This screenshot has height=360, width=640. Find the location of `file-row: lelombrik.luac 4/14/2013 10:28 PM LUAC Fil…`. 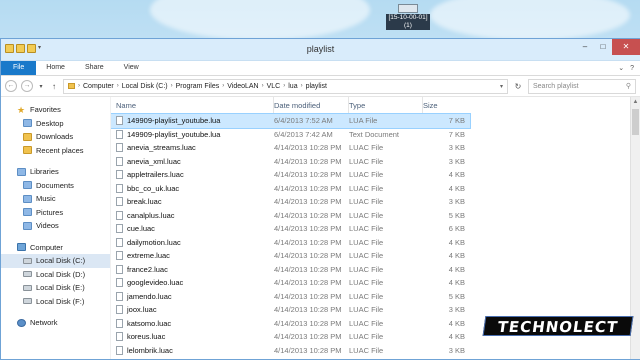

file-row: lelombrik.luac 4/14/2013 10:28 PM LUAC Fil… is located at coordinates (375, 351).